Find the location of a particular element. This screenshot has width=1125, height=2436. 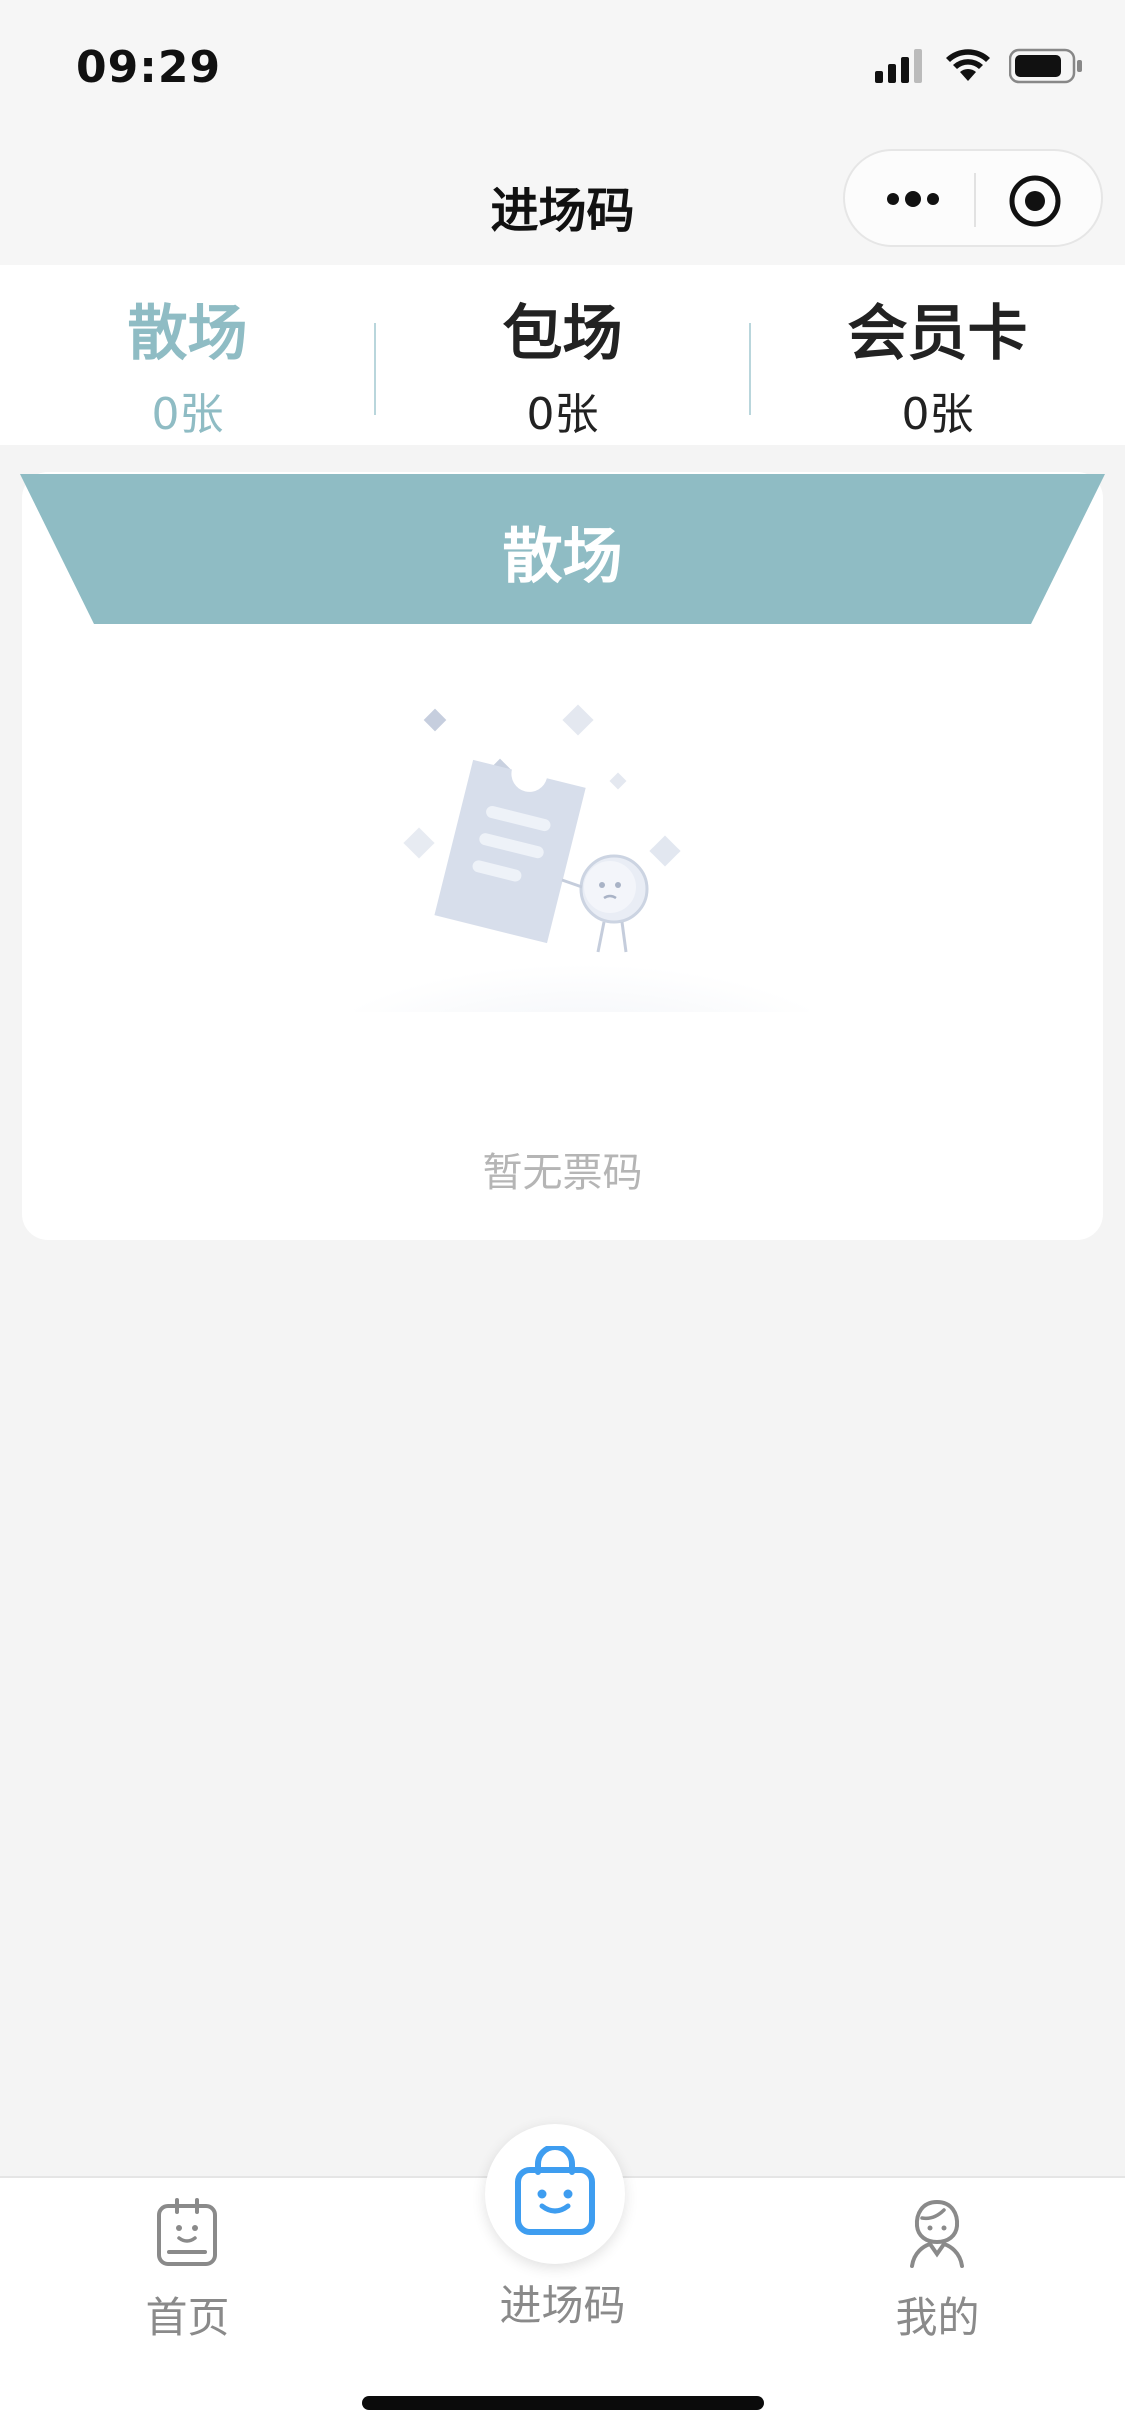

tab-member-card: 会员卡 0张 is located at coordinates (937, 355).